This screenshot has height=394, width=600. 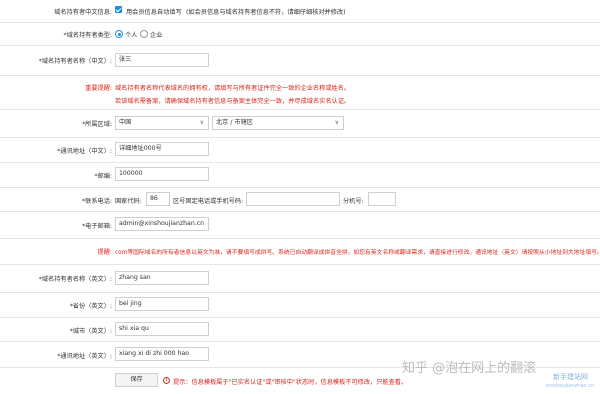 What do you see at coordinates (162, 123) in the screenshot?
I see `country-select: 中国 ∨` at bounding box center [162, 123].